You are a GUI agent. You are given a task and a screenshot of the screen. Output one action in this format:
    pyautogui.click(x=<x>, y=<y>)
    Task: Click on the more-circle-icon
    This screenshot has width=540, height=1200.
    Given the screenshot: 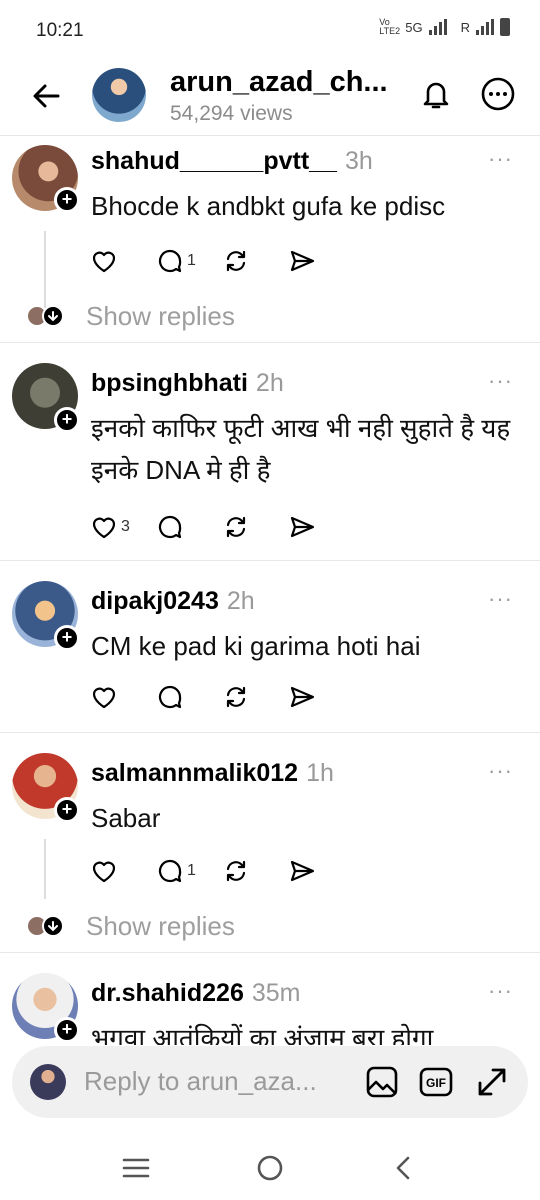 What is the action you would take?
    pyautogui.click(x=498, y=94)
    